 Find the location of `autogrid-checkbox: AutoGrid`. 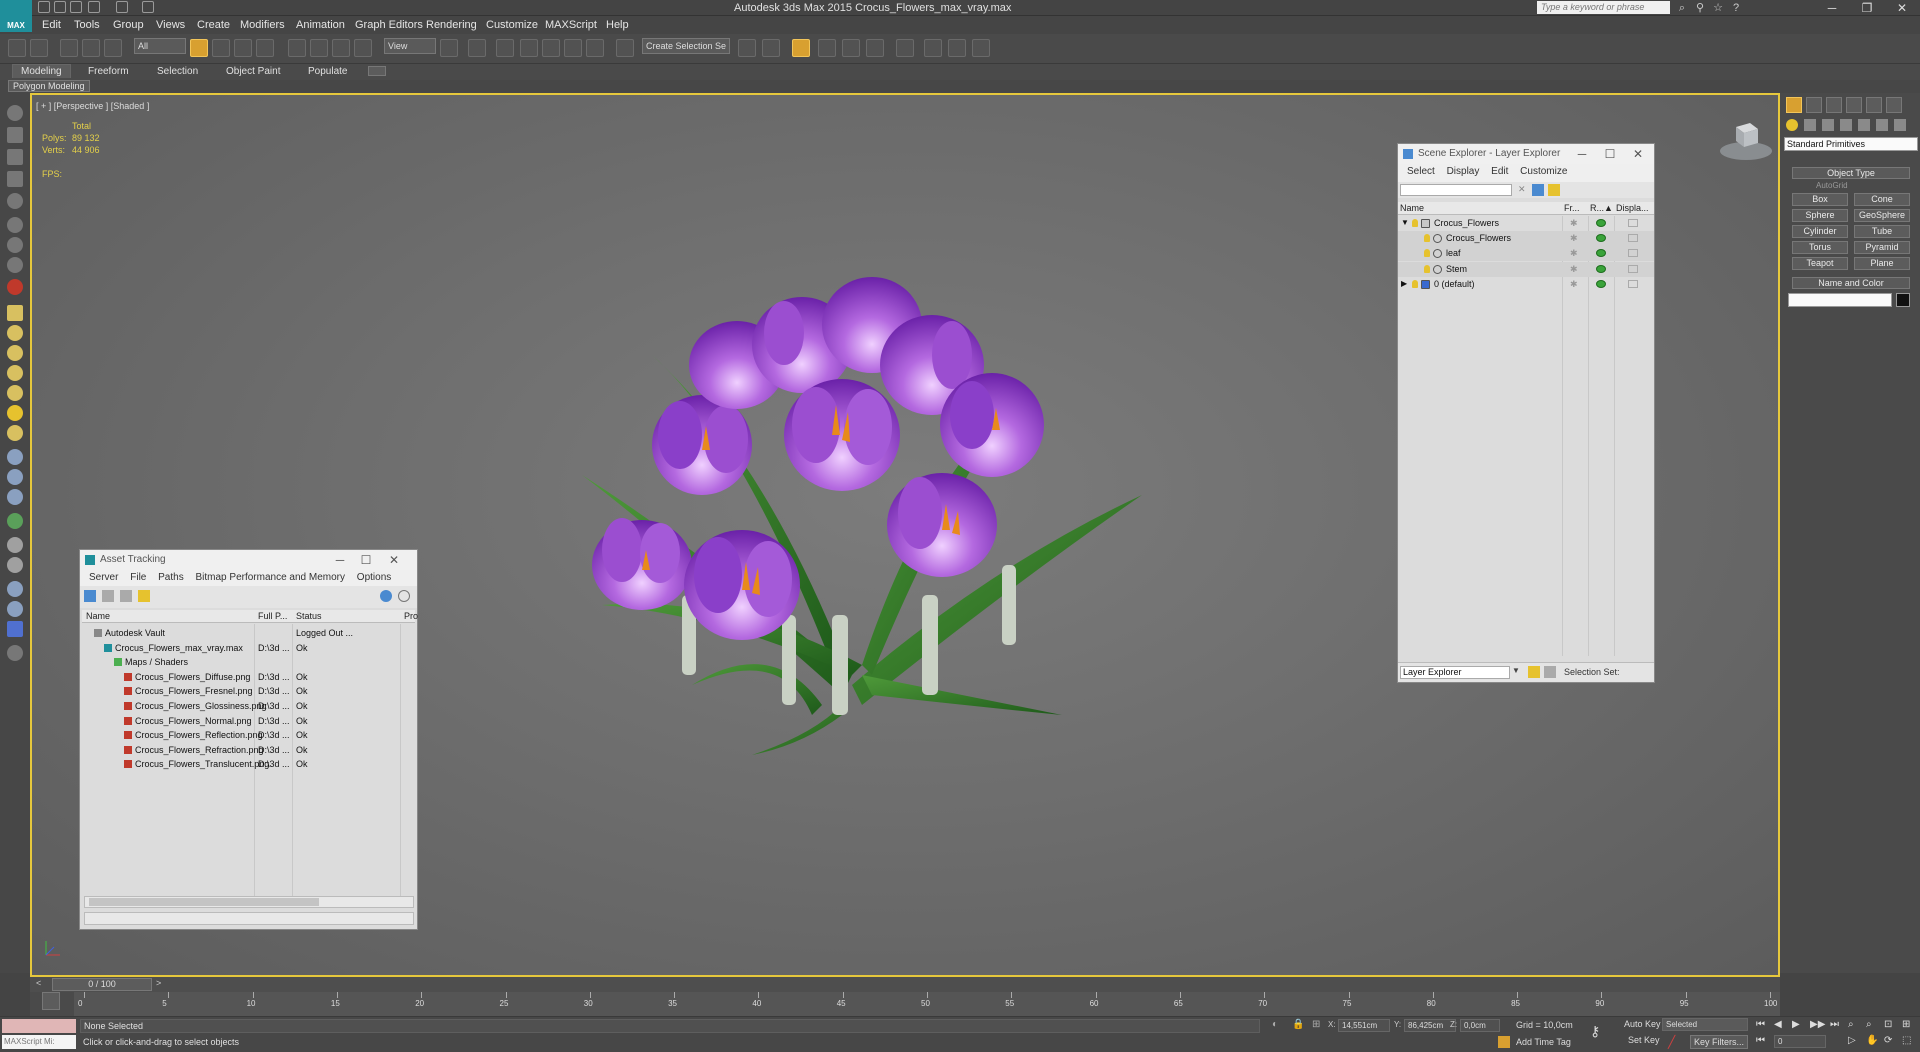

autogrid-checkbox: AutoGrid is located at coordinates (1832, 185).